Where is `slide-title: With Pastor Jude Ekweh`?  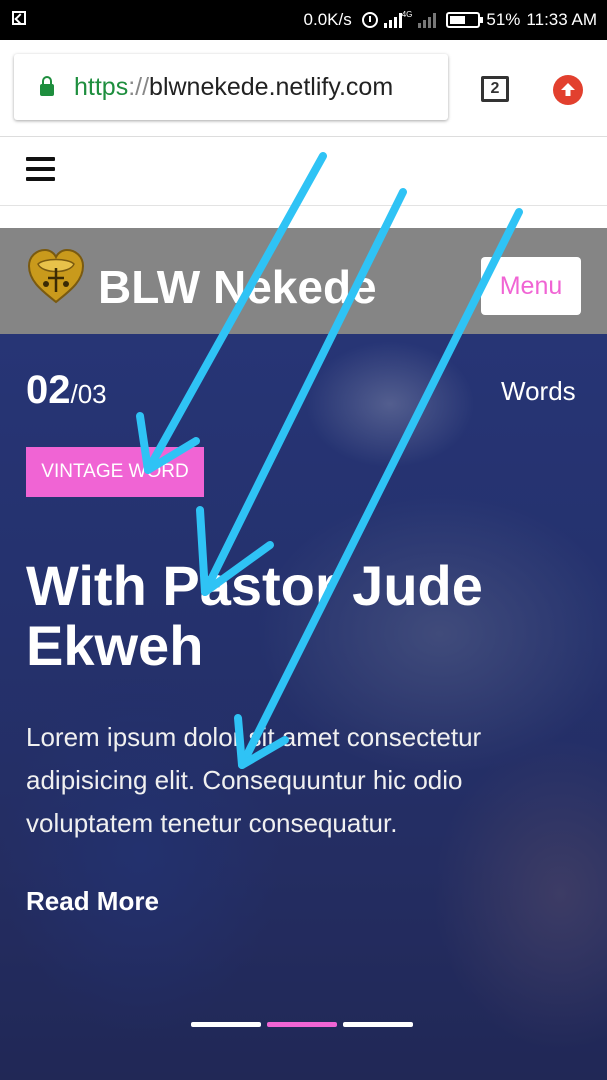
slide-title: With Pastor Jude Ekweh is located at coordinates (254, 615).